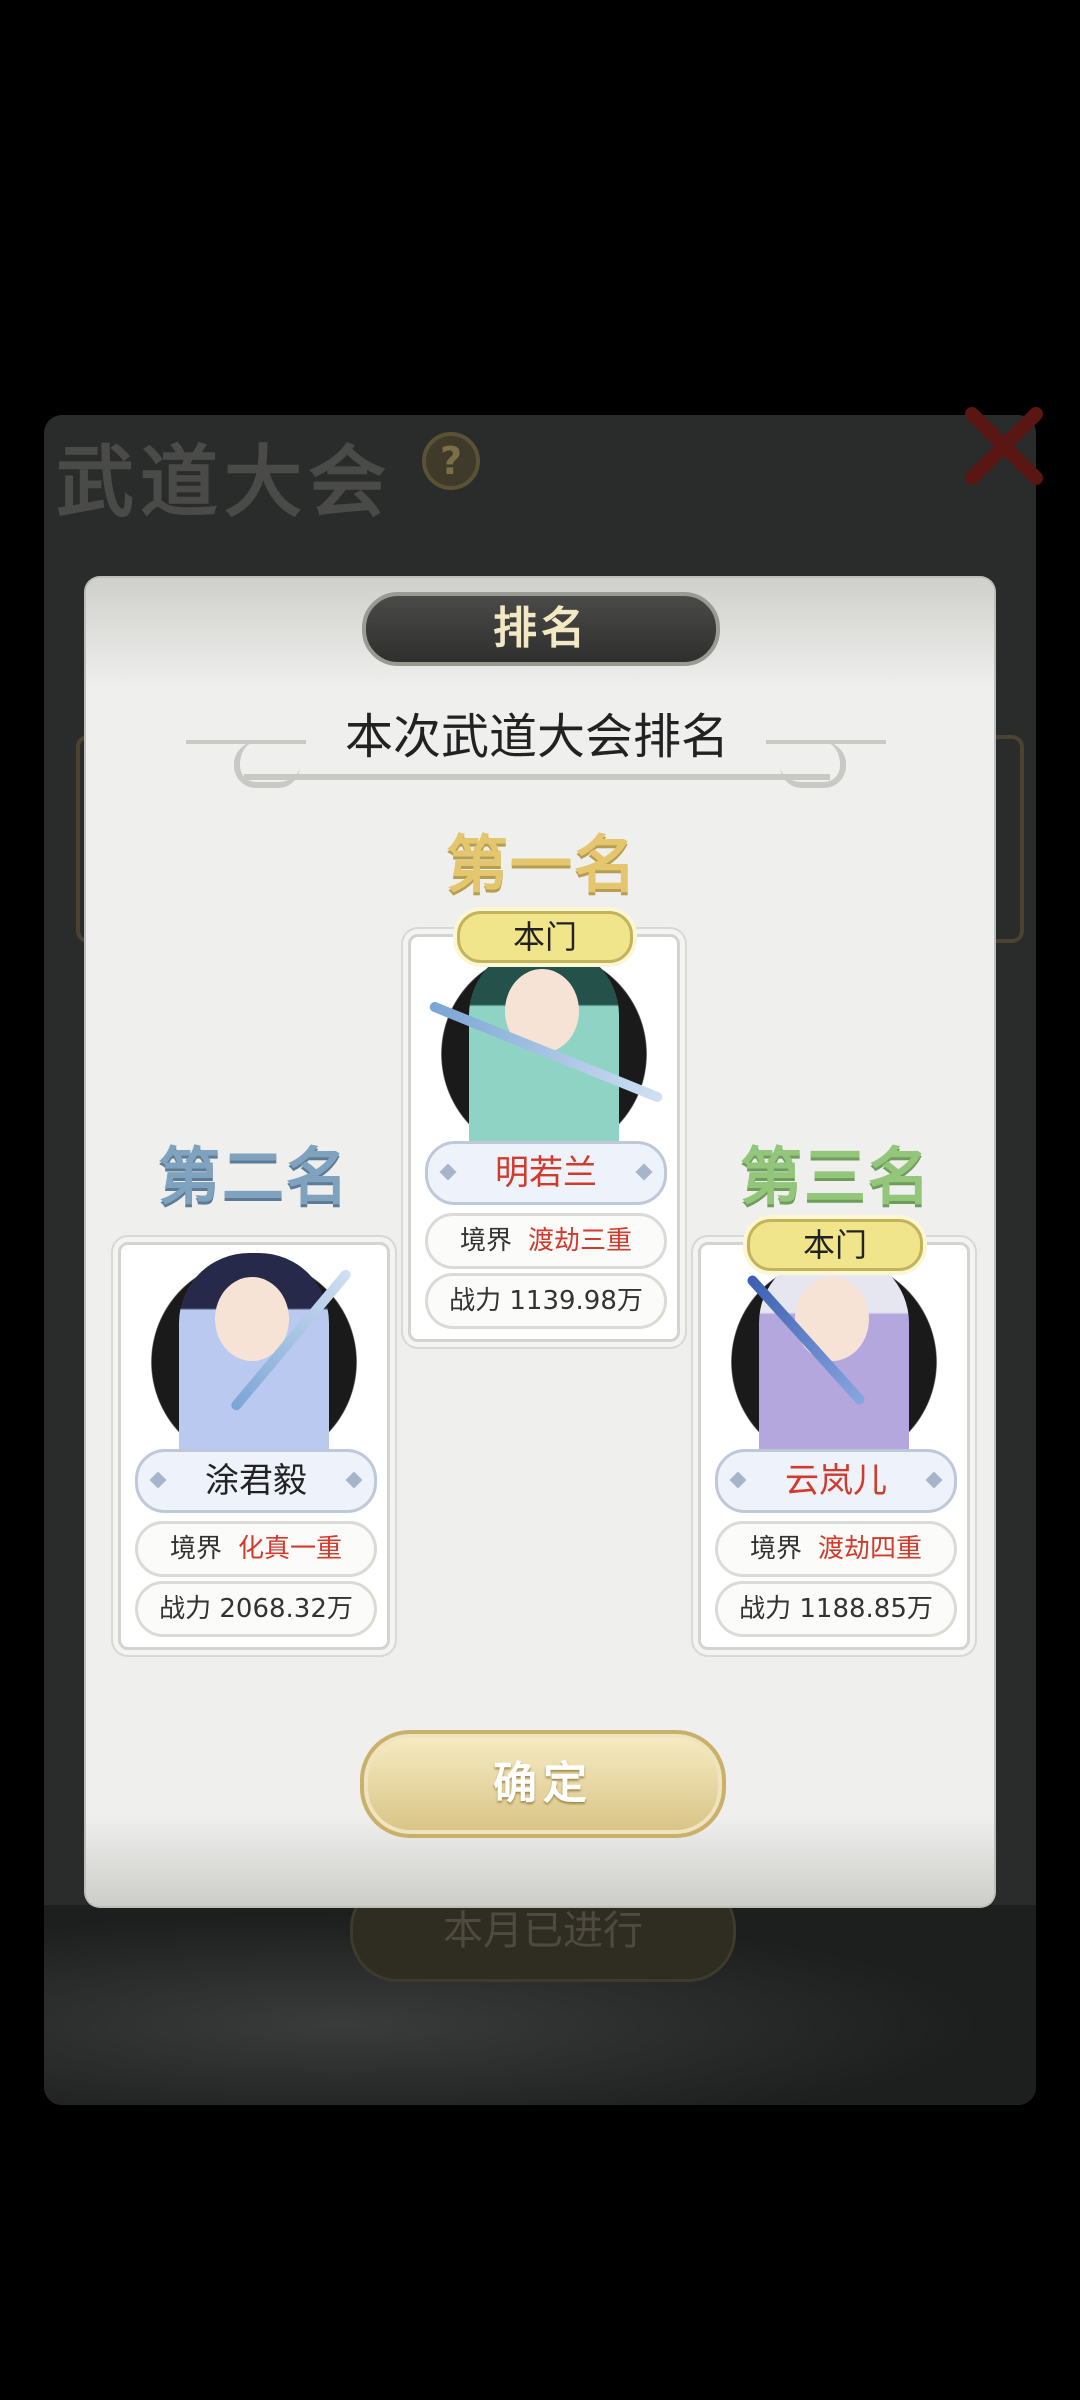 The height and width of the screenshot is (2400, 1080). I want to click on character-name-pill: 涂君毅, so click(256, 1481).